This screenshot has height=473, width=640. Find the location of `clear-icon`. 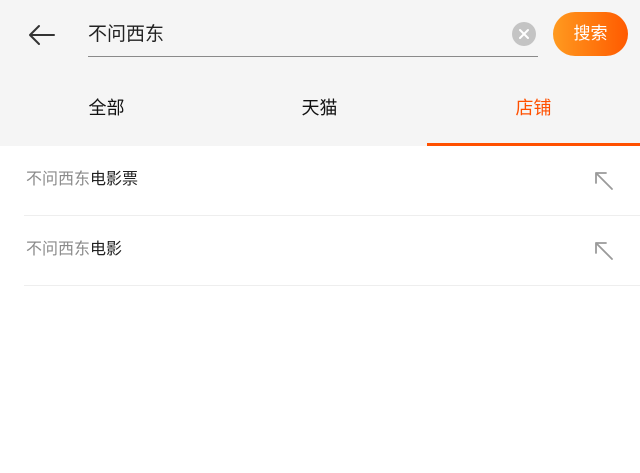

clear-icon is located at coordinates (524, 34).